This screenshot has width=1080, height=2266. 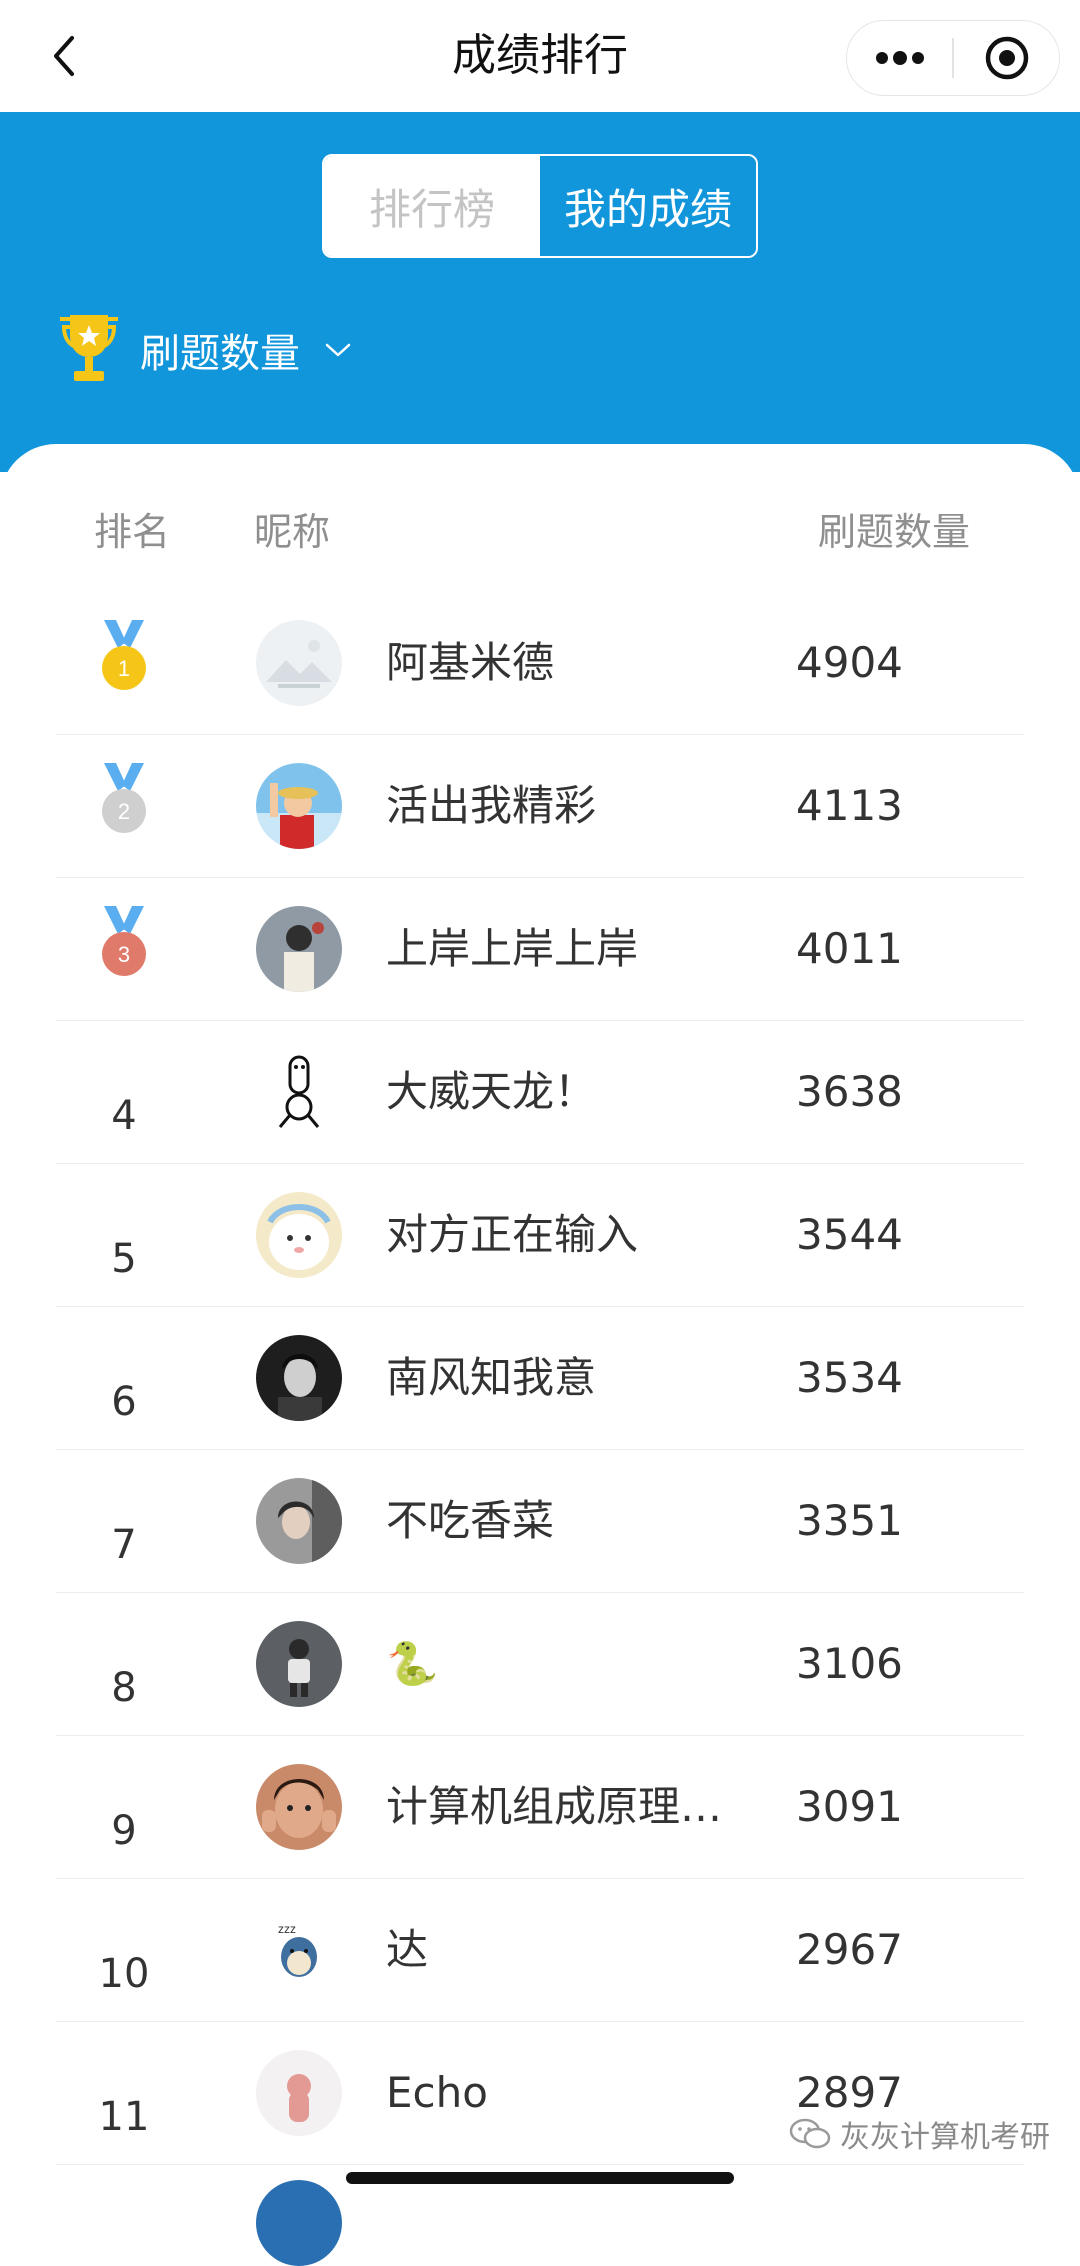 I want to click on trophy-icon, so click(x=89, y=348).